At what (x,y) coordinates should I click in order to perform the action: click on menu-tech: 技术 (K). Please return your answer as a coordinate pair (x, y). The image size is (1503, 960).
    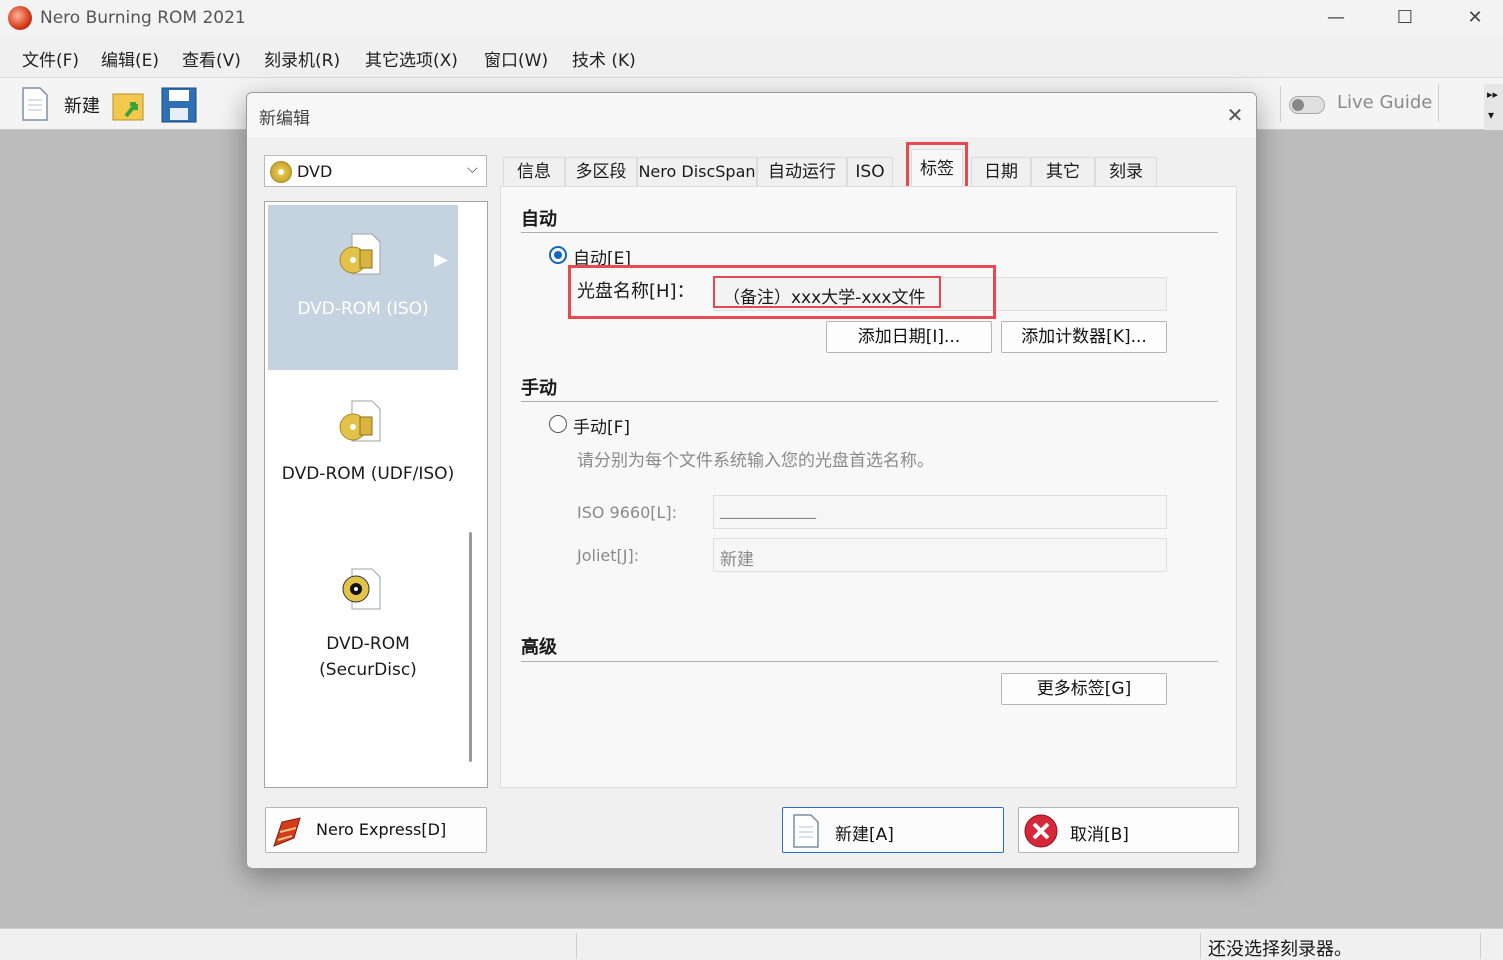
    Looking at the image, I should click on (604, 58).